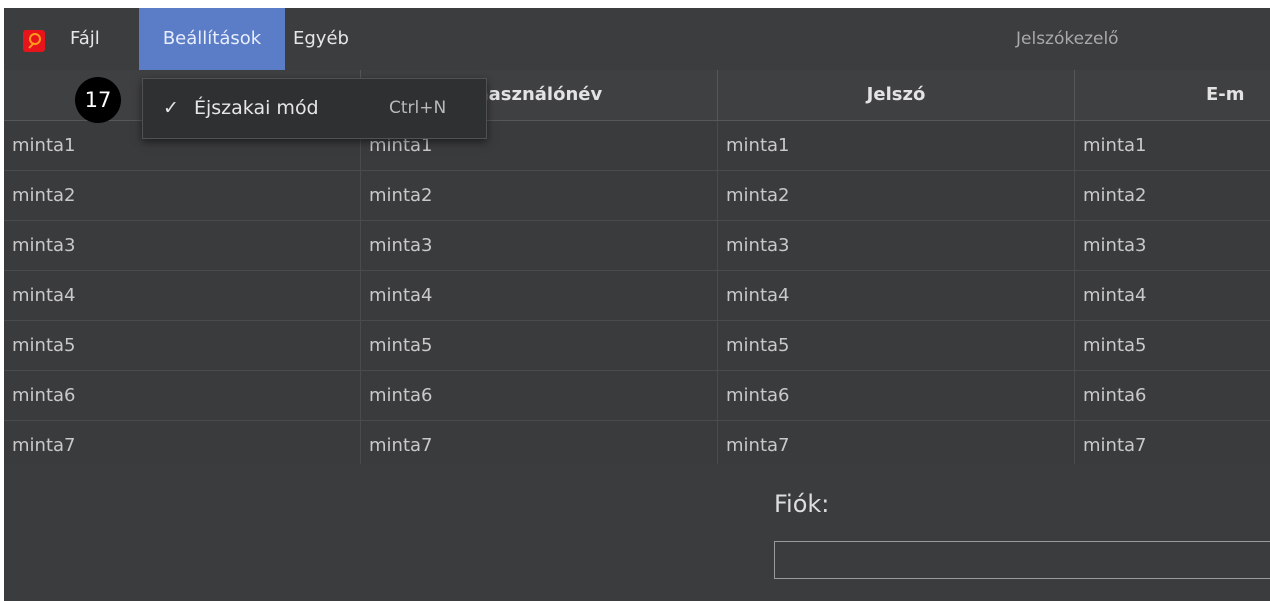 This screenshot has width=1270, height=601. I want to click on menubar: Fájl Beállítások Egyéb Jelszókezelő, so click(637, 39).